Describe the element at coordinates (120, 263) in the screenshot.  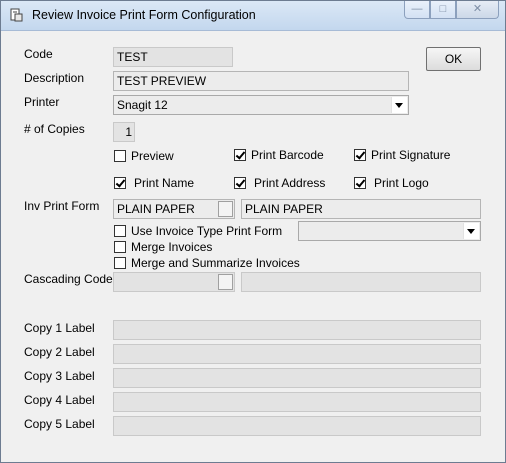
I see `merge-and-summarize-checkbox` at that location.